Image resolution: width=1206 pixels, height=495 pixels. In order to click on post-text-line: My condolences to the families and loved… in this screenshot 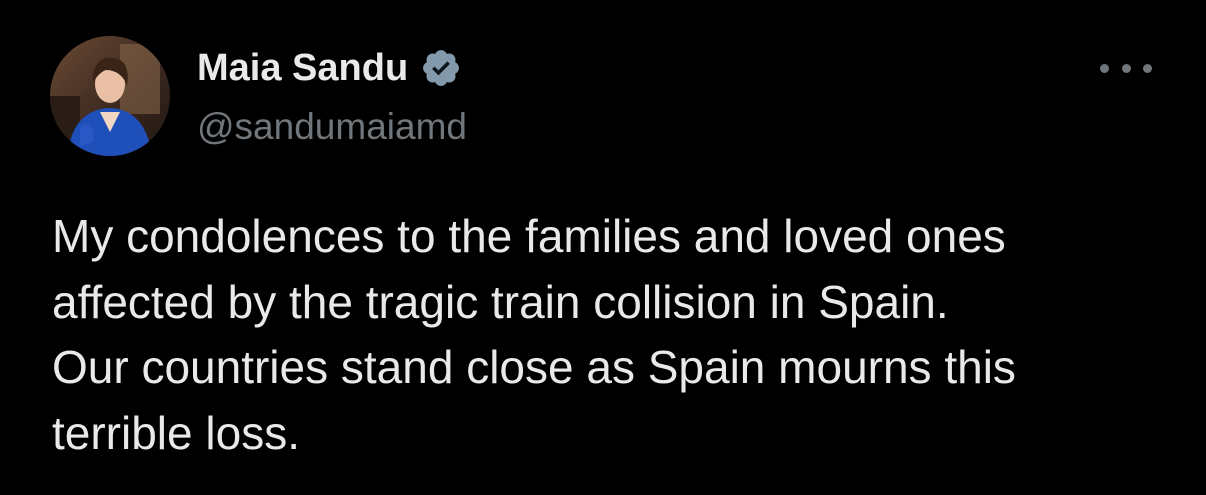, I will do `click(529, 236)`.